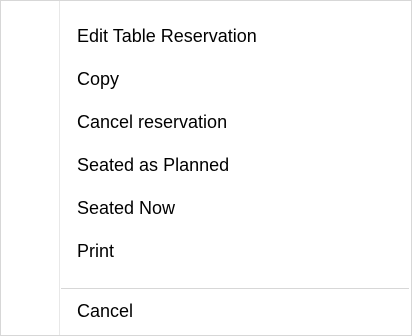 Image resolution: width=412 pixels, height=336 pixels. I want to click on menu-item-copy: Copy, so click(206, 79).